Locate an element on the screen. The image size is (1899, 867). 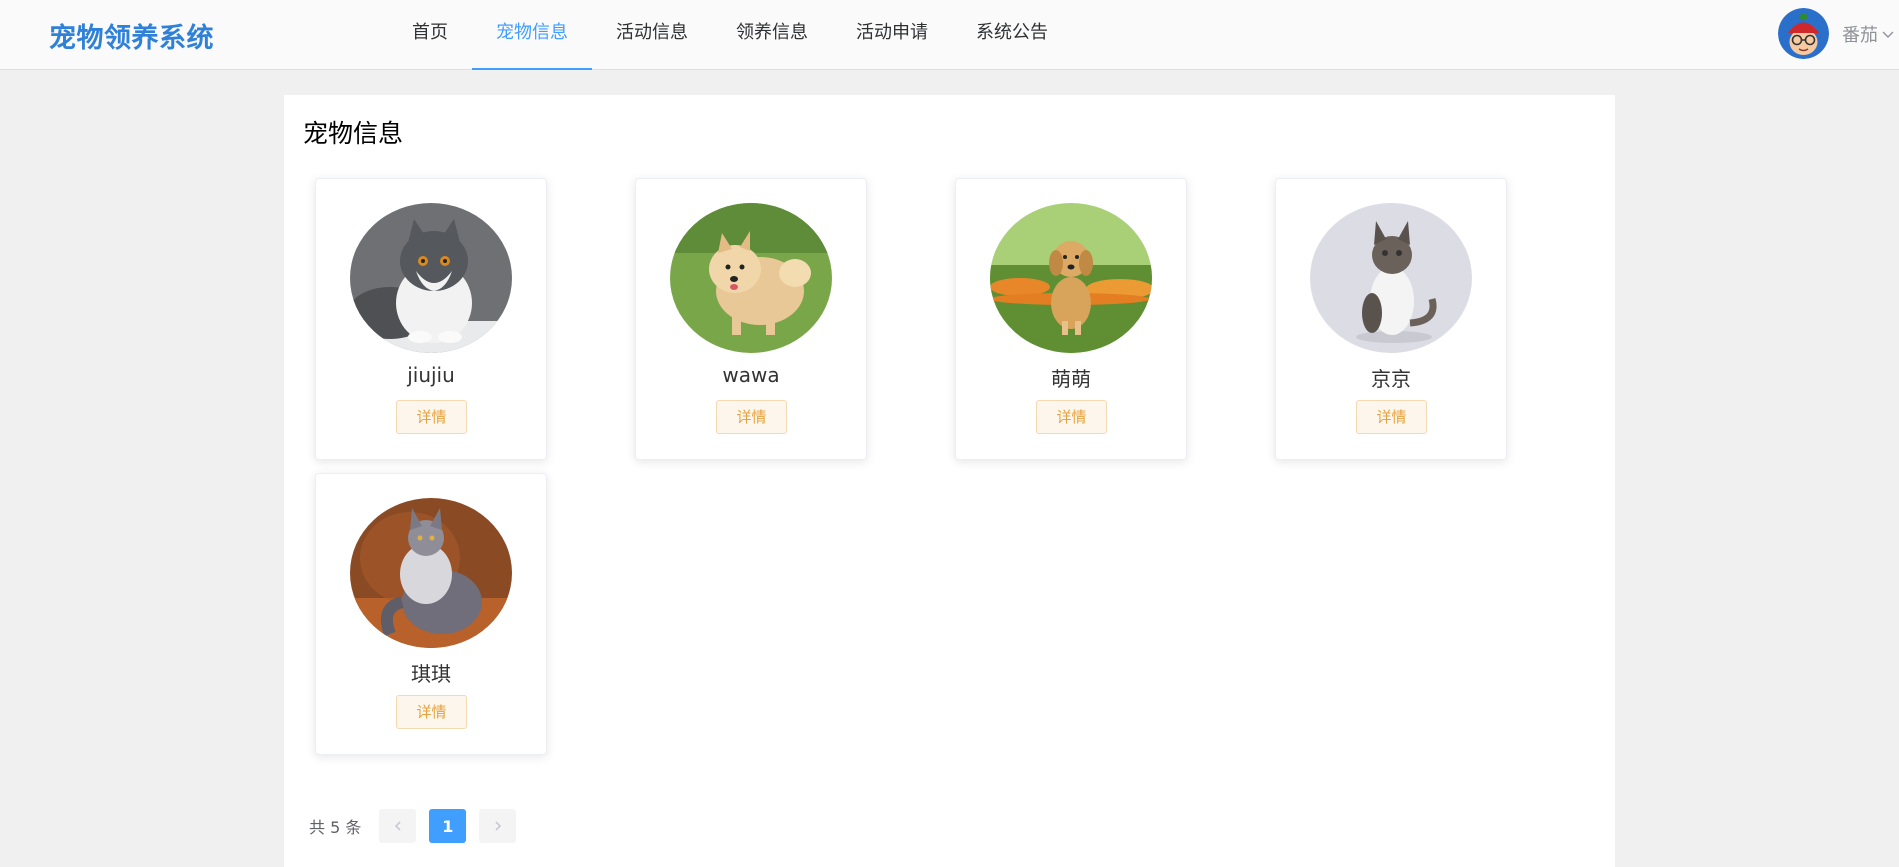
main-nav: 首页 宠物信息 活动信息 领养信息 活动申请 系统公告 is located at coordinates (730, 35).